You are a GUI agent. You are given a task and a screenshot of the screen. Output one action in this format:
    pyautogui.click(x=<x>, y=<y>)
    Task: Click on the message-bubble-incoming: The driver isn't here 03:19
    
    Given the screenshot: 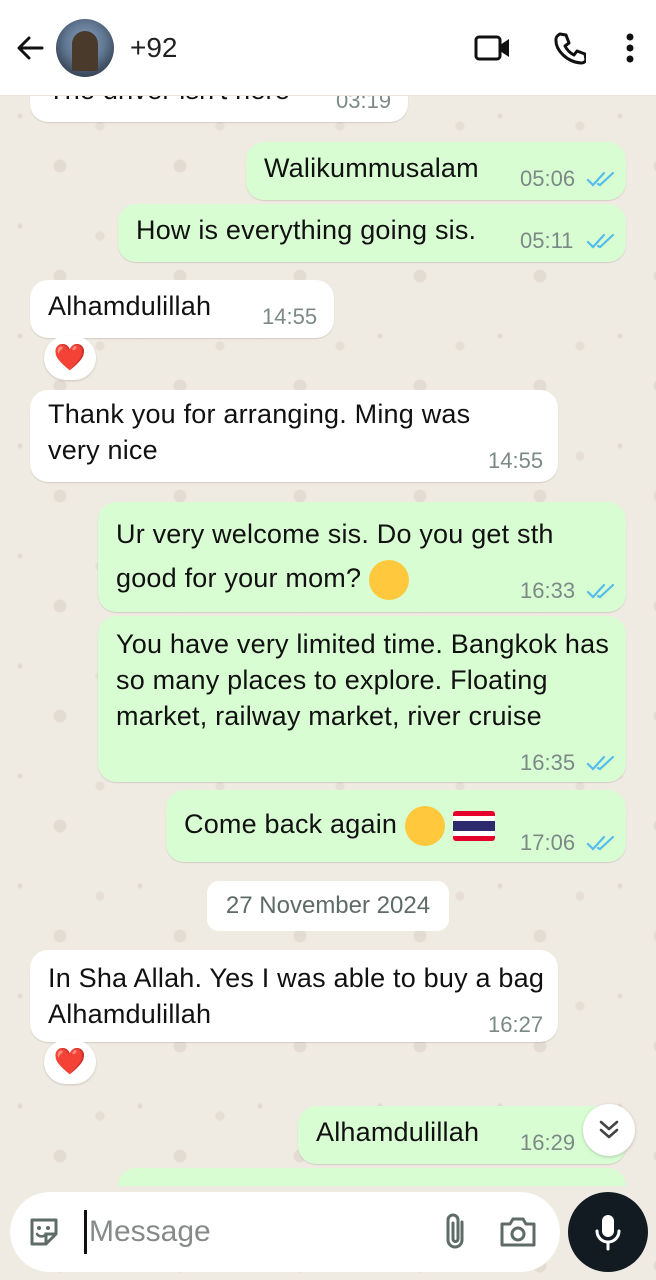 What is the action you would take?
    pyautogui.click(x=219, y=109)
    